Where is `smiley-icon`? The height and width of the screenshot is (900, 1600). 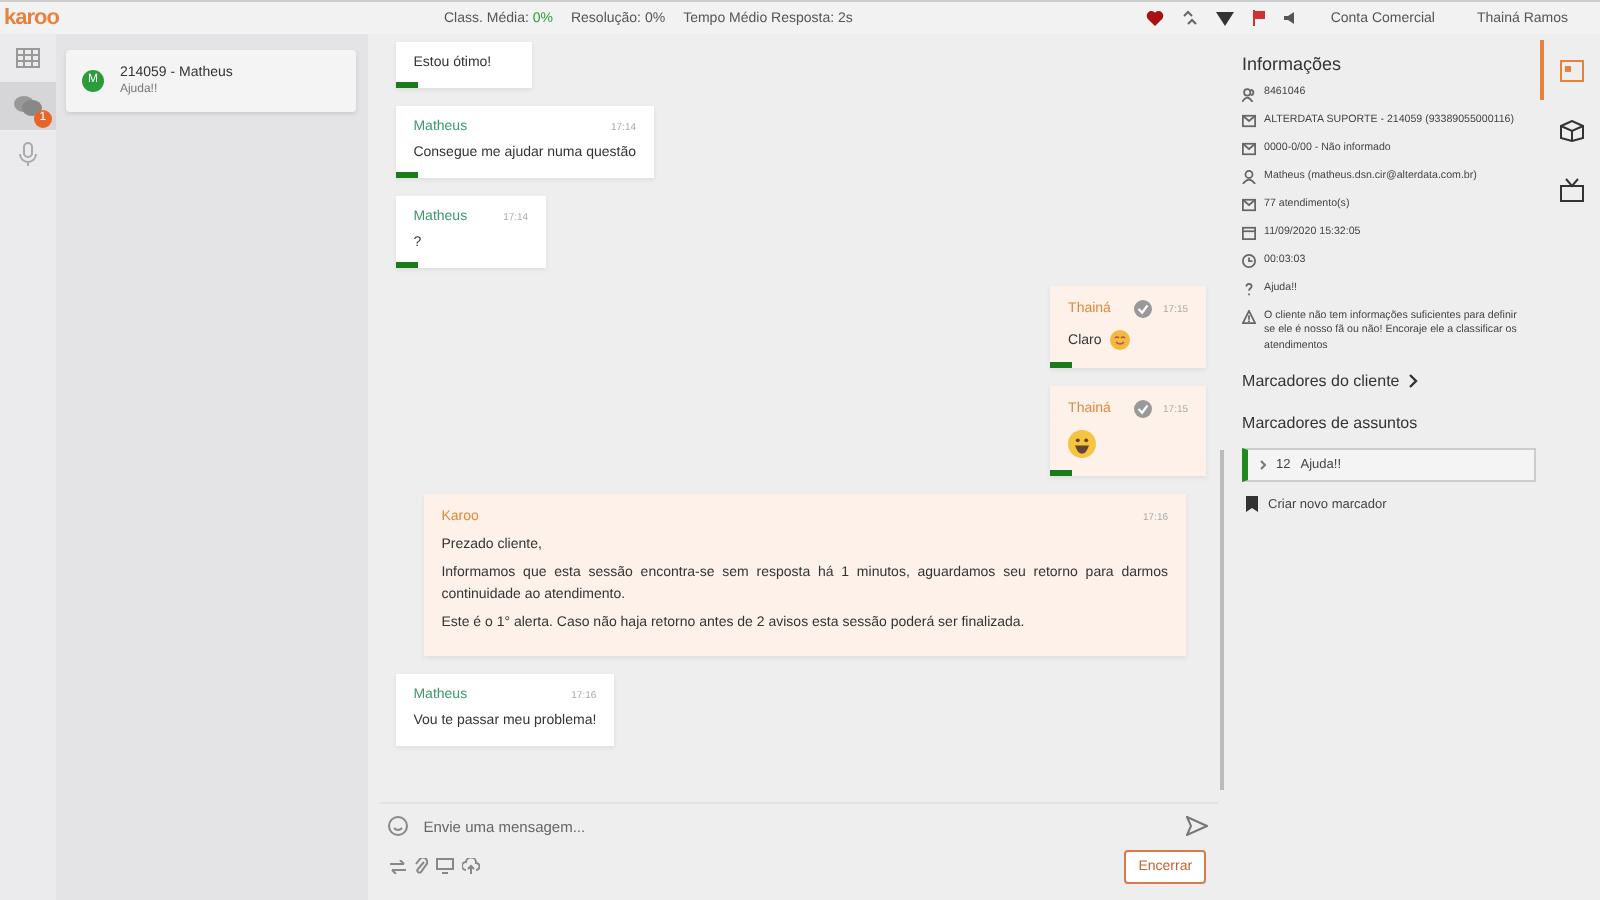
smiley-icon is located at coordinates (1119, 340).